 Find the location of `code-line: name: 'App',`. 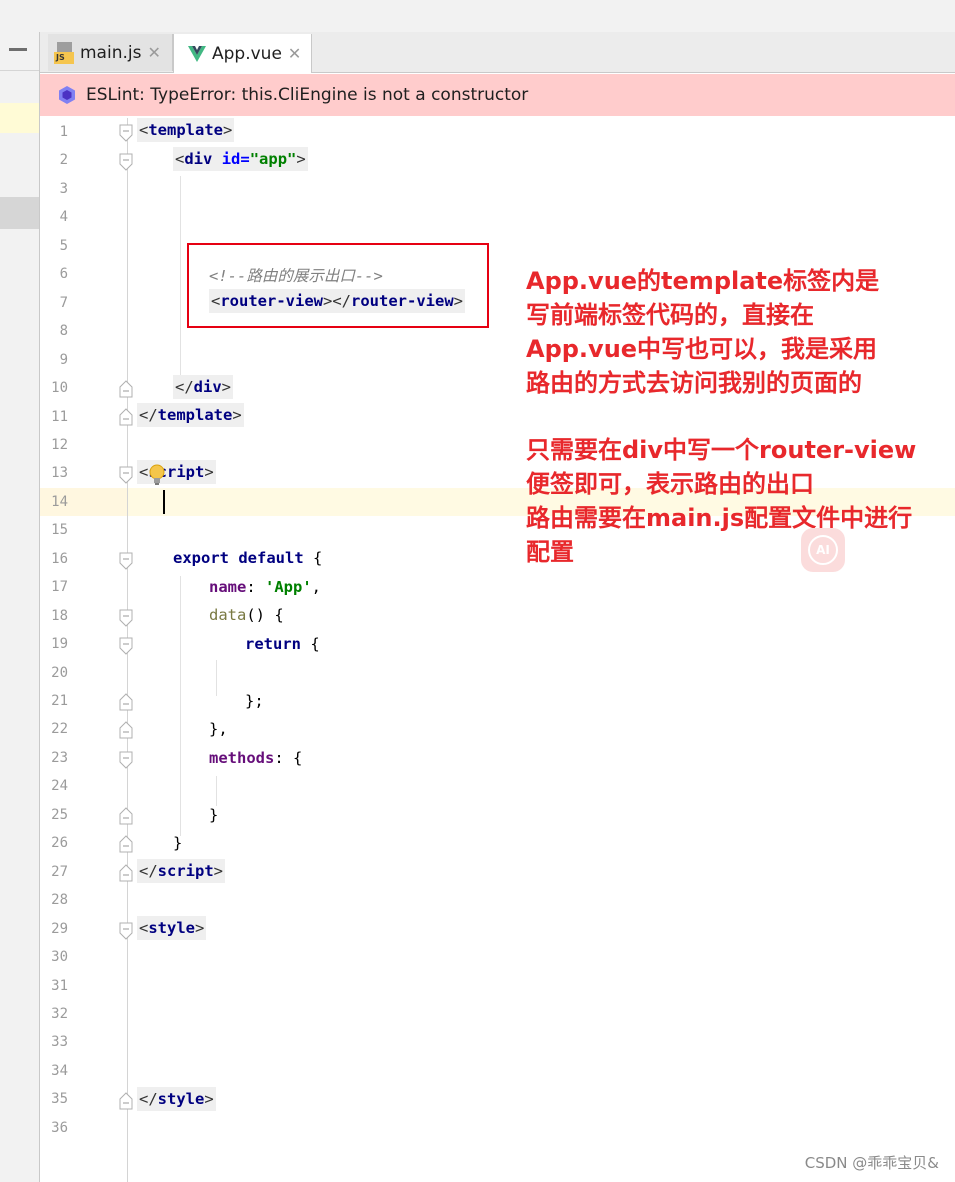

code-line: name: 'App', is located at coordinates (265, 587).